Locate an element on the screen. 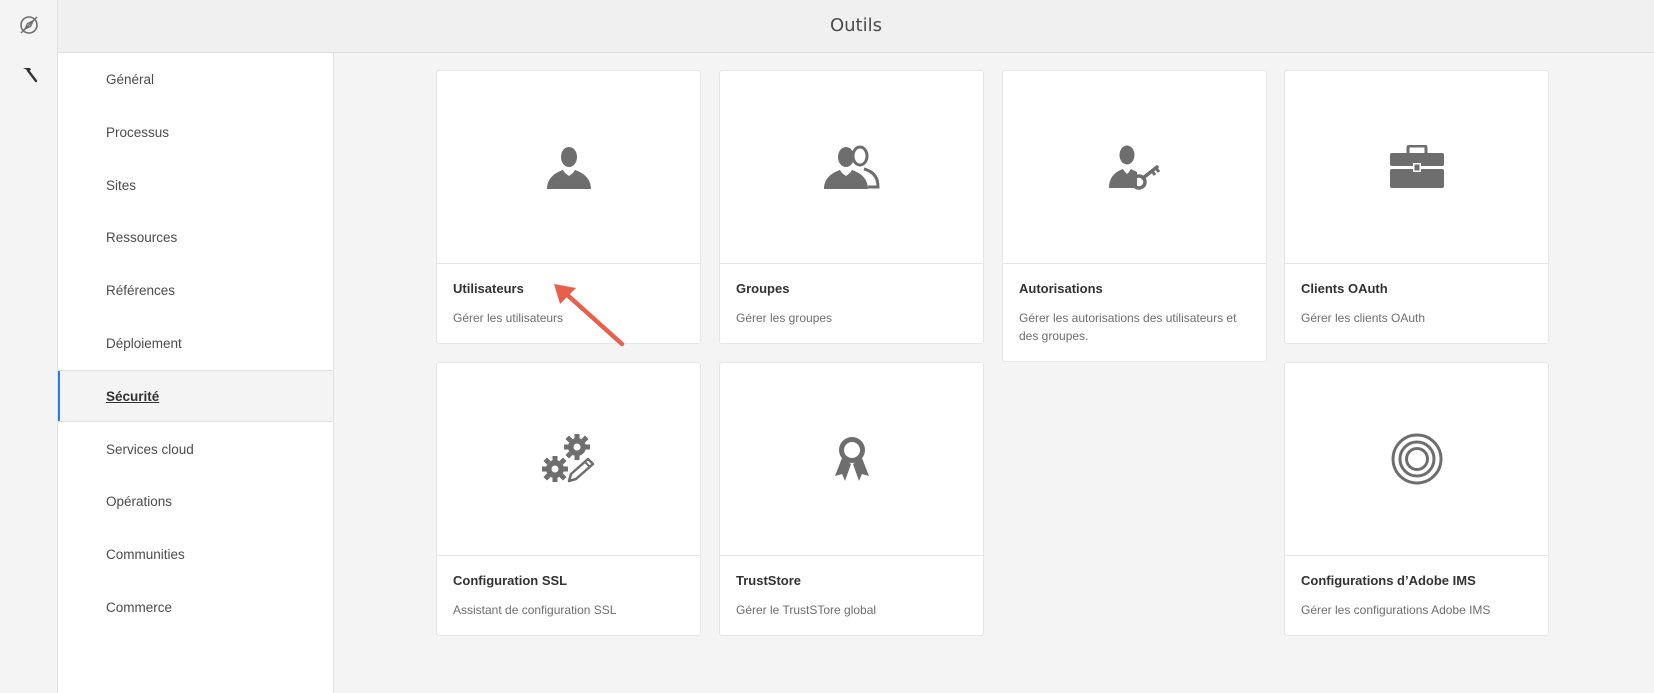 Image resolution: width=1654 pixels, height=693 pixels. left-rail is located at coordinates (29, 346).